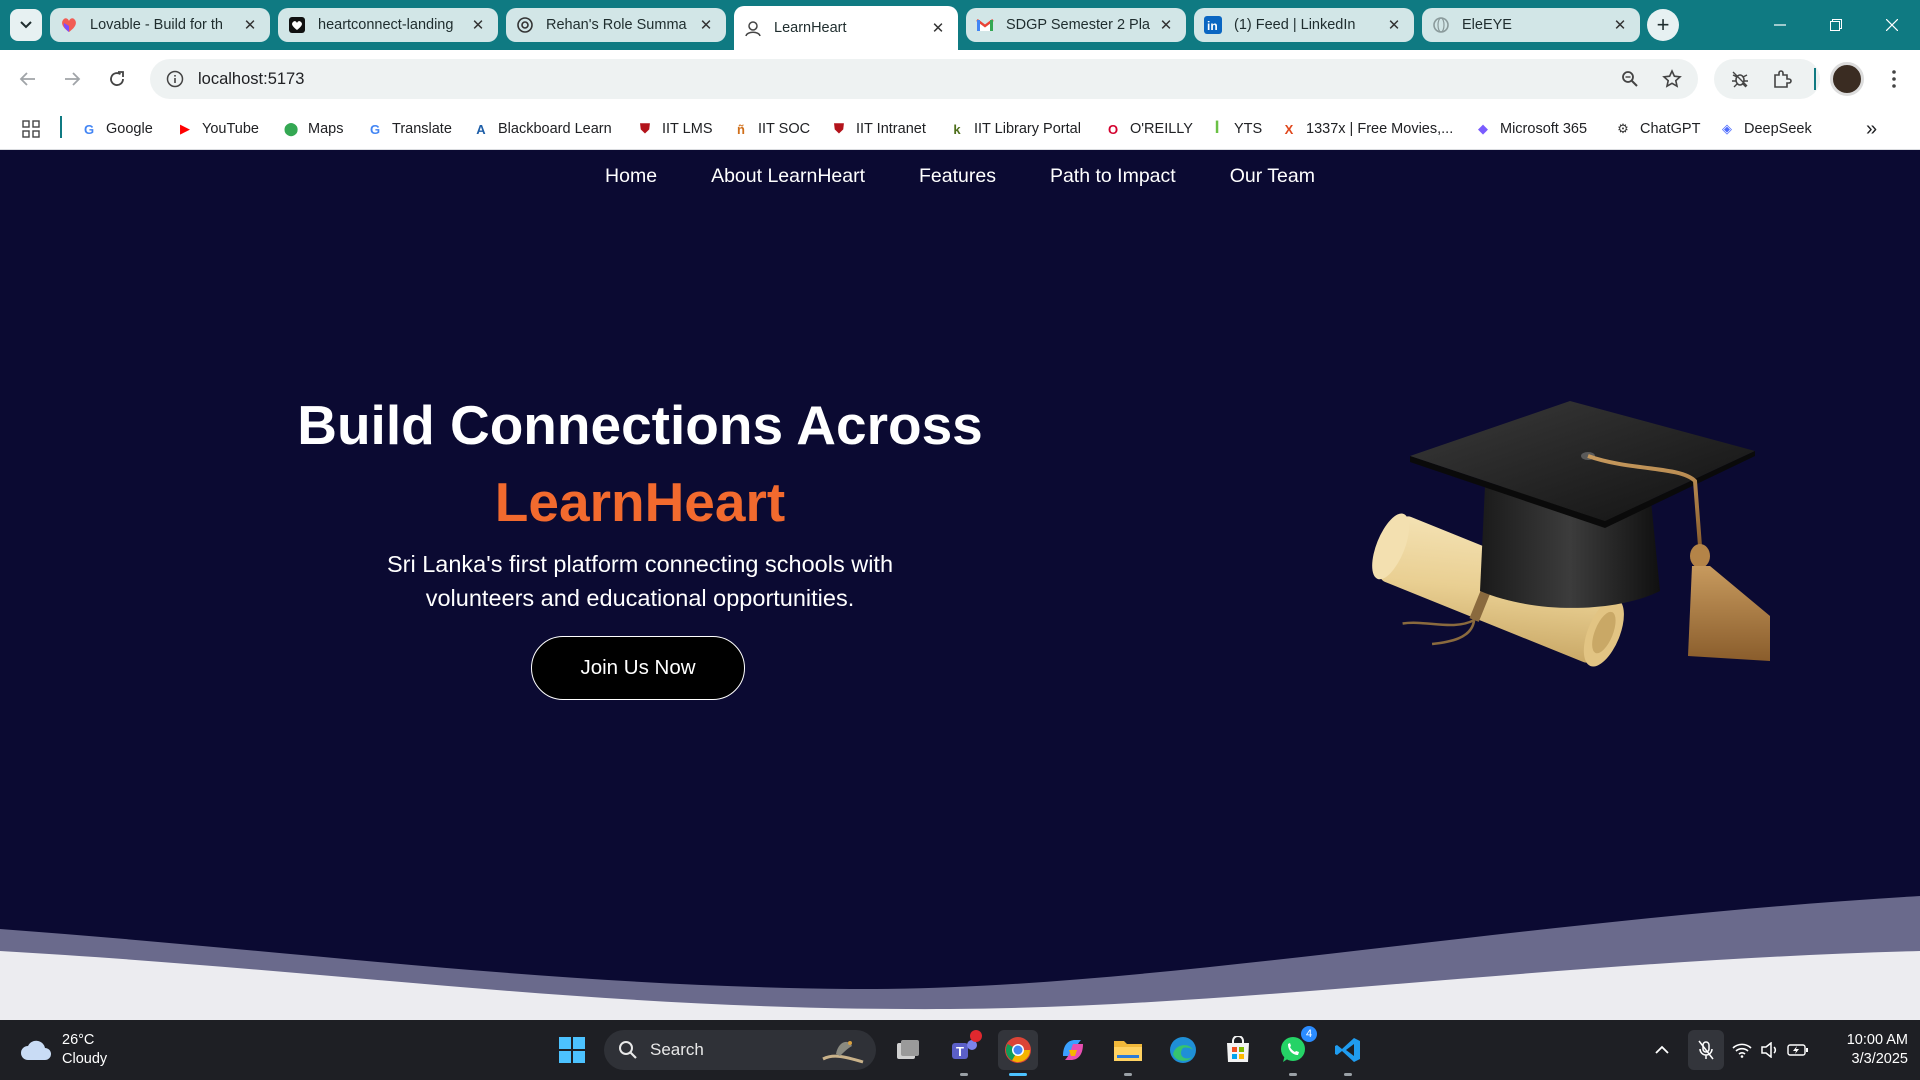 The height and width of the screenshot is (1080, 1920). What do you see at coordinates (924, 79) in the screenshot?
I see `address-bar: localhost:5173` at bounding box center [924, 79].